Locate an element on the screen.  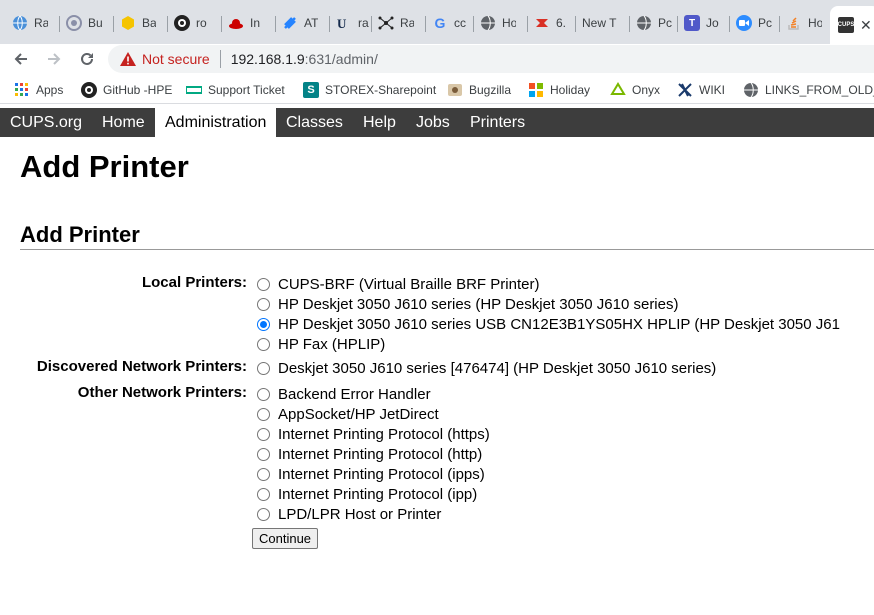
printer-option: Backend Error Handler is located at coordinates (344, 394).